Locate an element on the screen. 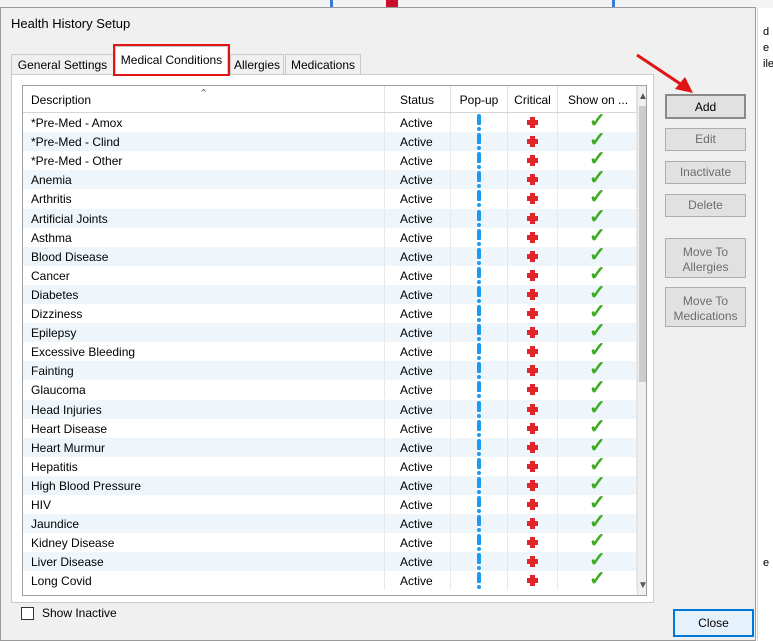 The height and width of the screenshot is (641, 773). table-row: Kidney Disease Active ✓ is located at coordinates (330, 543).